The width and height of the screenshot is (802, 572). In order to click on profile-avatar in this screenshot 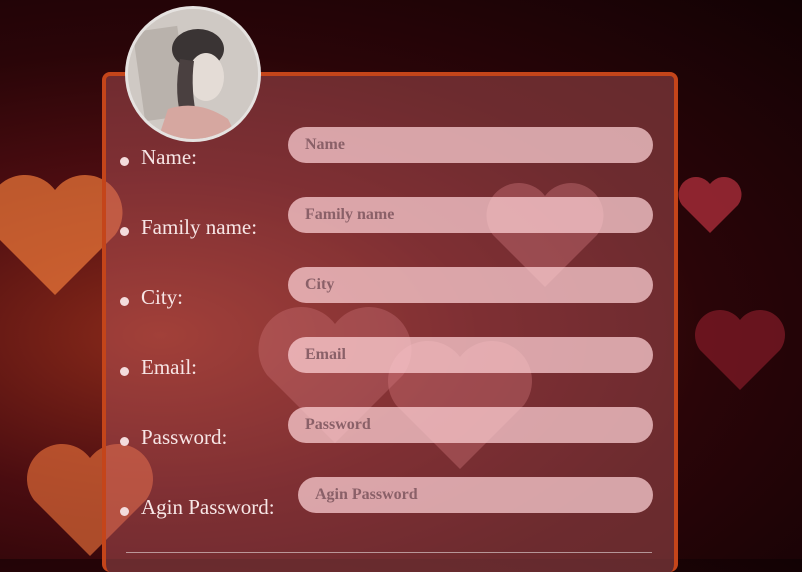, I will do `click(193, 74)`.